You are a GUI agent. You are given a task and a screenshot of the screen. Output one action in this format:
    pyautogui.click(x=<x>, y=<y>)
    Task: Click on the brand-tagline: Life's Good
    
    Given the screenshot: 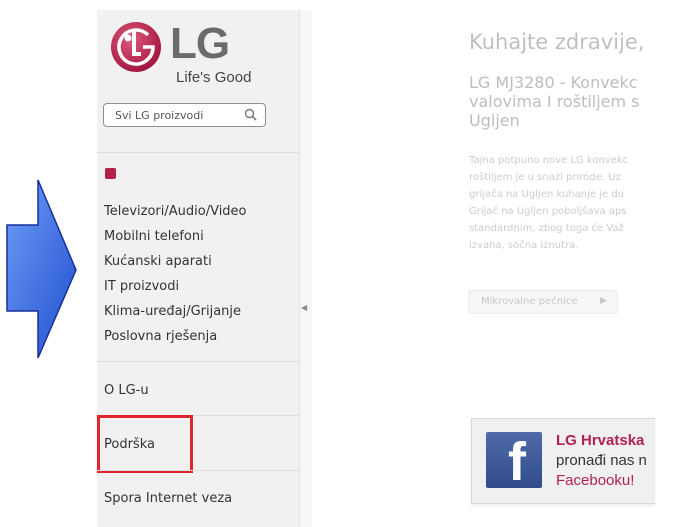 What is the action you would take?
    pyautogui.click(x=214, y=77)
    